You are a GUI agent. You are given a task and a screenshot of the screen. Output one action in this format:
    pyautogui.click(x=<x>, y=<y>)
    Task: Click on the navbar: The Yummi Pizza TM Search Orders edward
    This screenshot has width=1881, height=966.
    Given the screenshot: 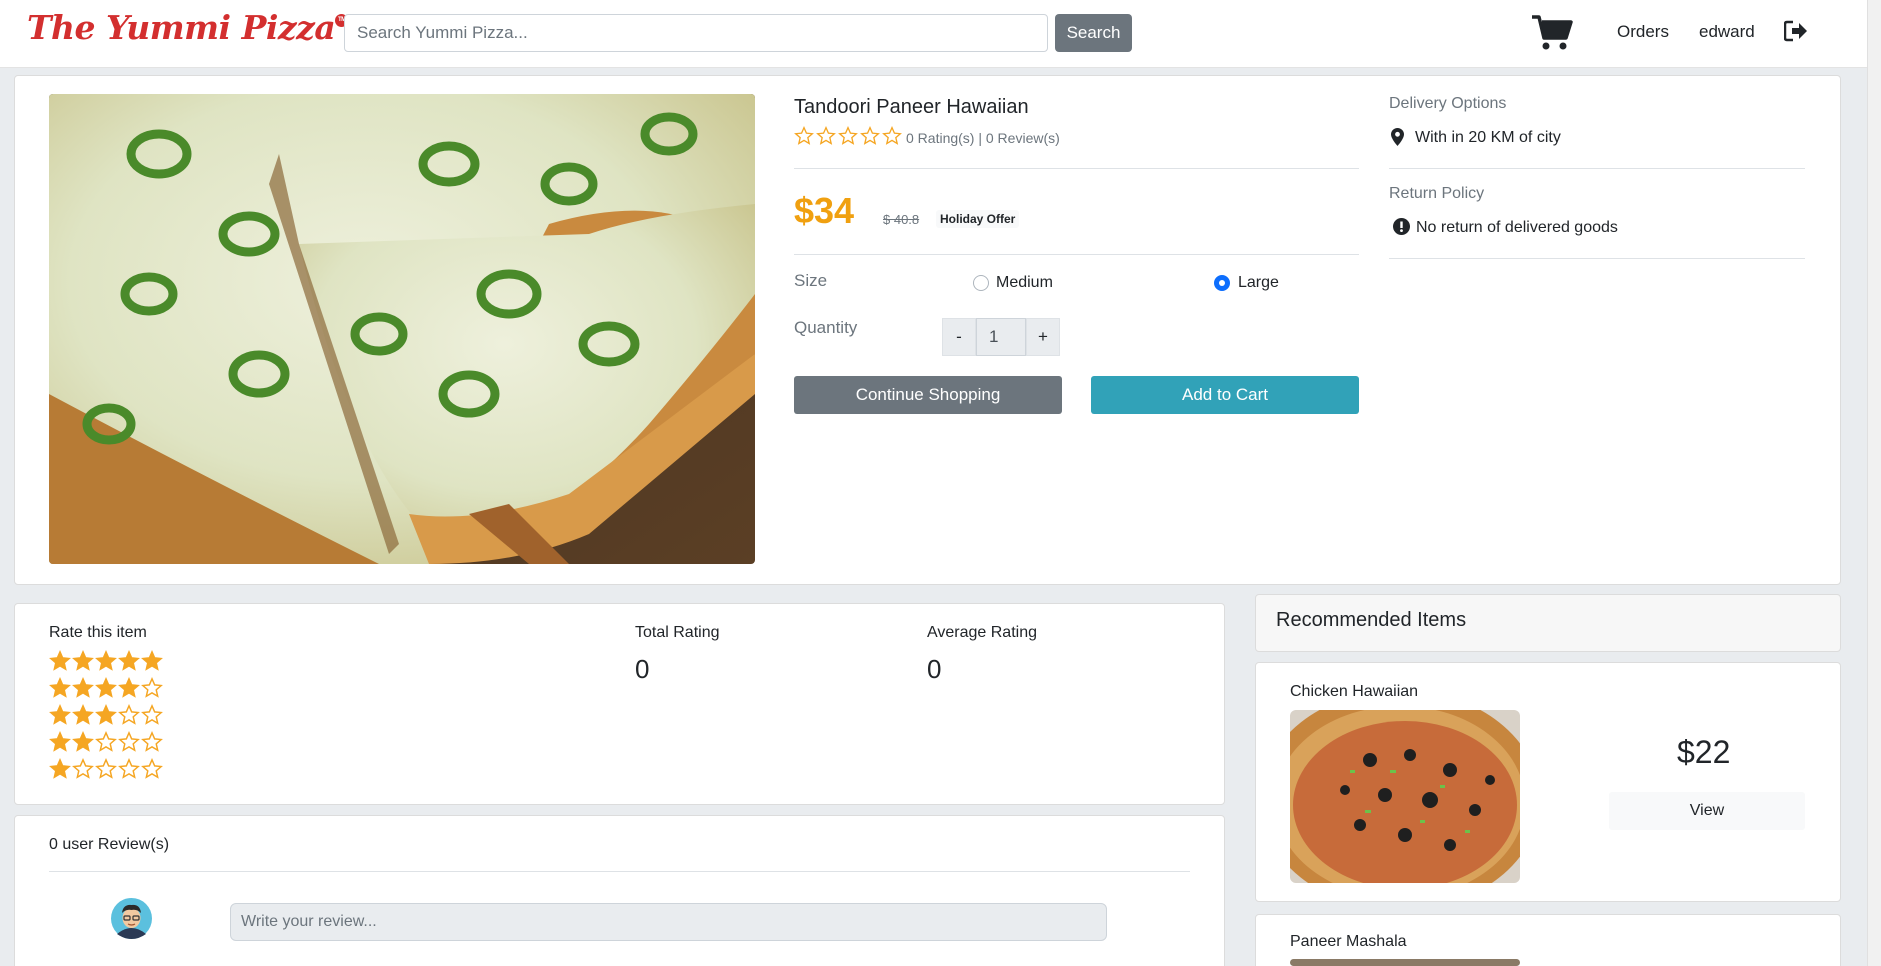 What is the action you would take?
    pyautogui.click(x=940, y=34)
    